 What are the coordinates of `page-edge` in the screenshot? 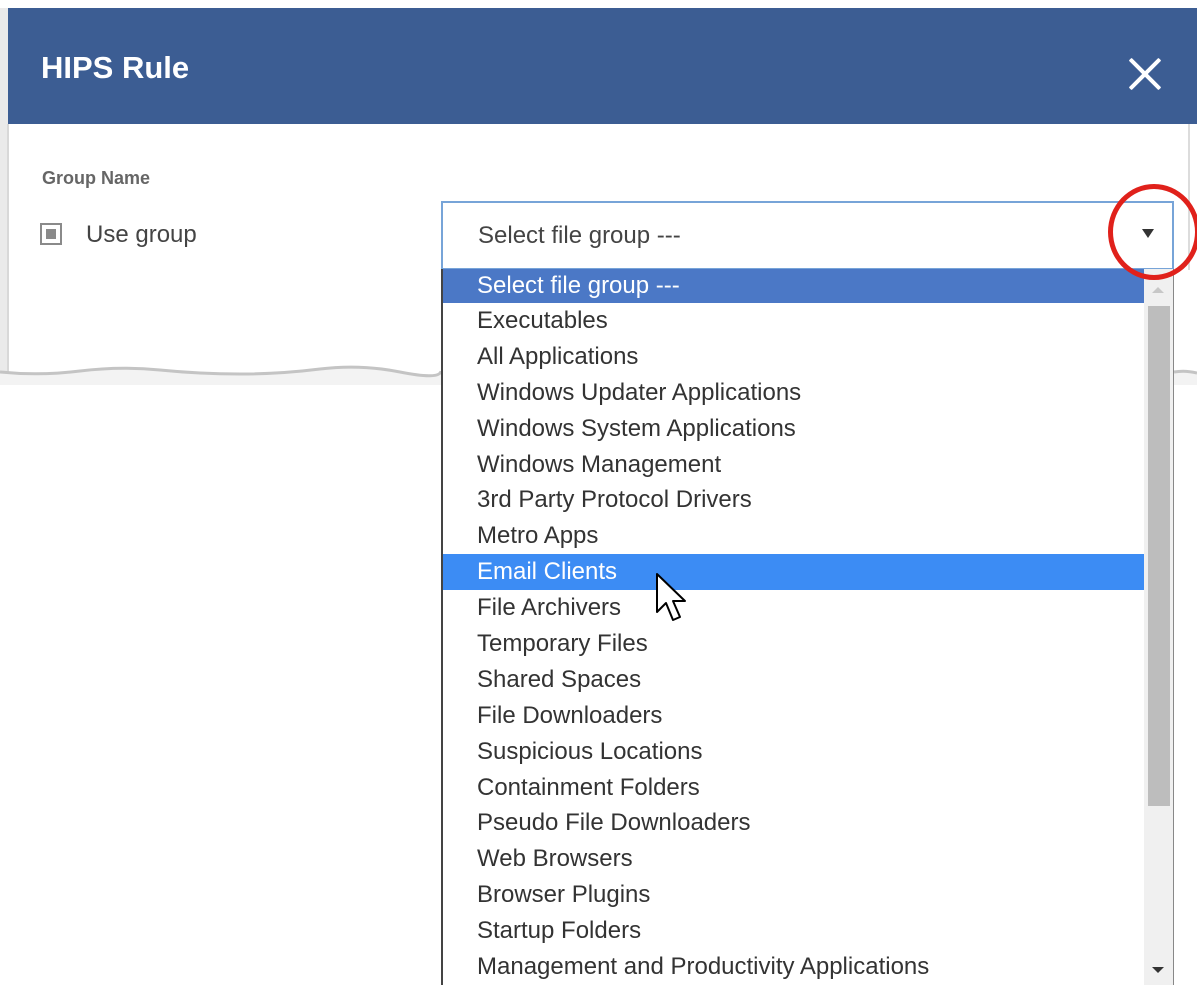 It's located at (4, 193).